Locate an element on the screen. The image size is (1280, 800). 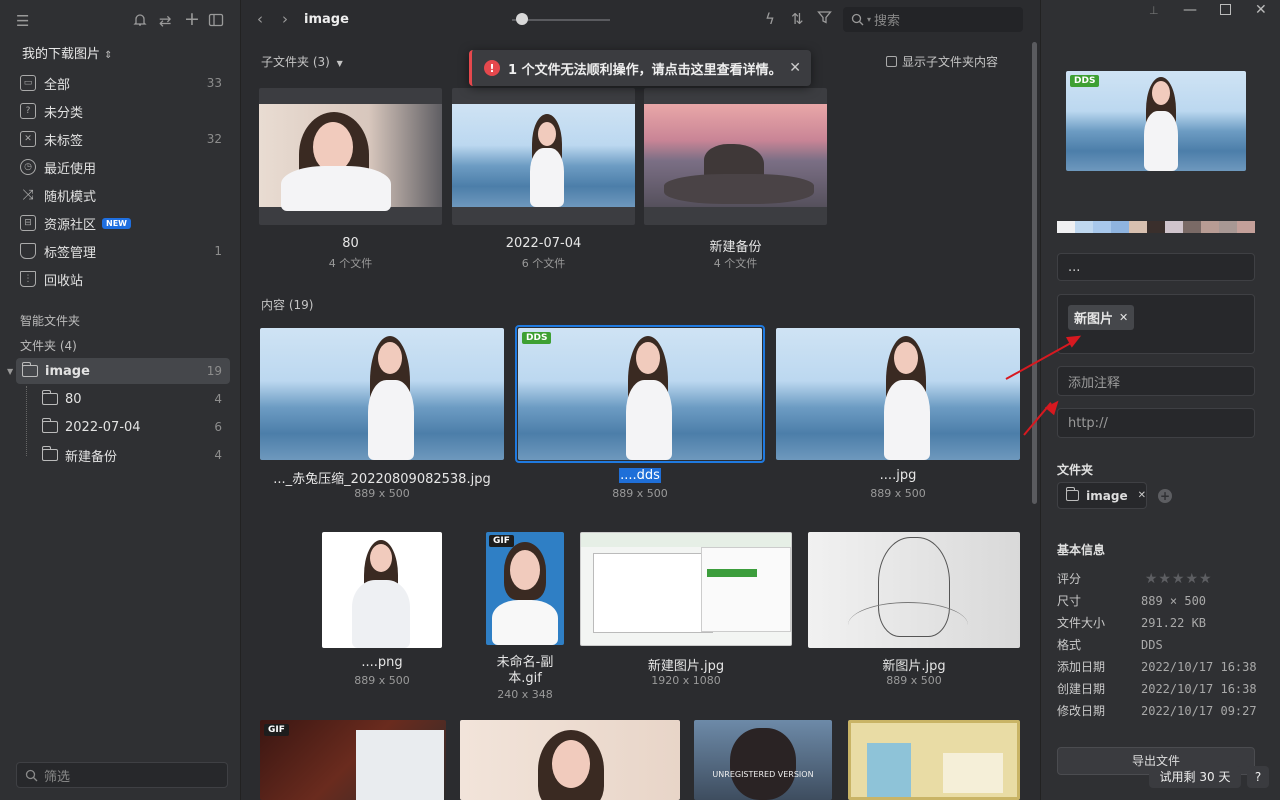
rock-shape is located at coordinates (739, 189).